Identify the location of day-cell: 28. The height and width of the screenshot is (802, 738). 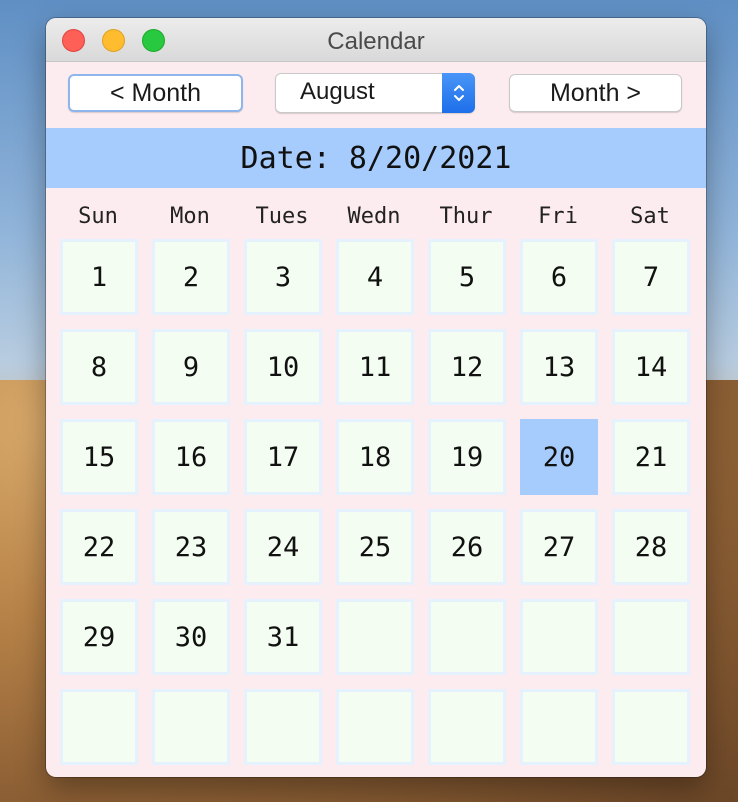
(651, 547).